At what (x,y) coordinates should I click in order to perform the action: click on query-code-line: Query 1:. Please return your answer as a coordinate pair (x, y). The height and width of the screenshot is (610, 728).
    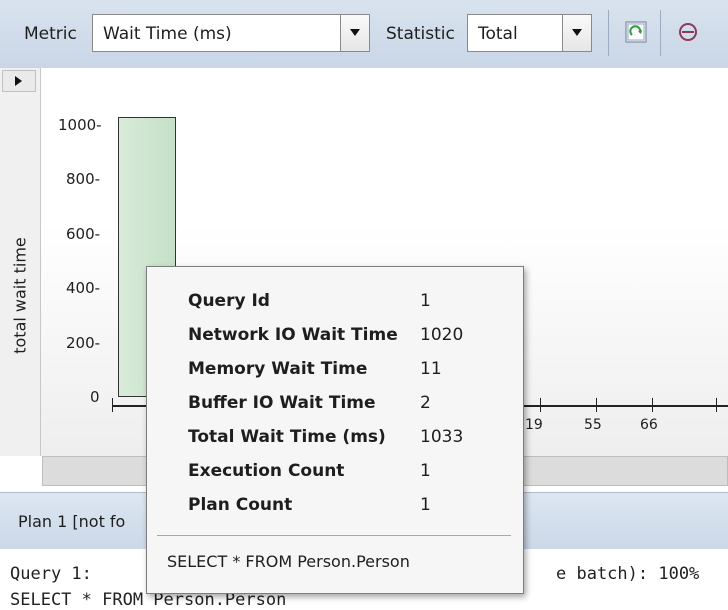
    Looking at the image, I should click on (51, 574).